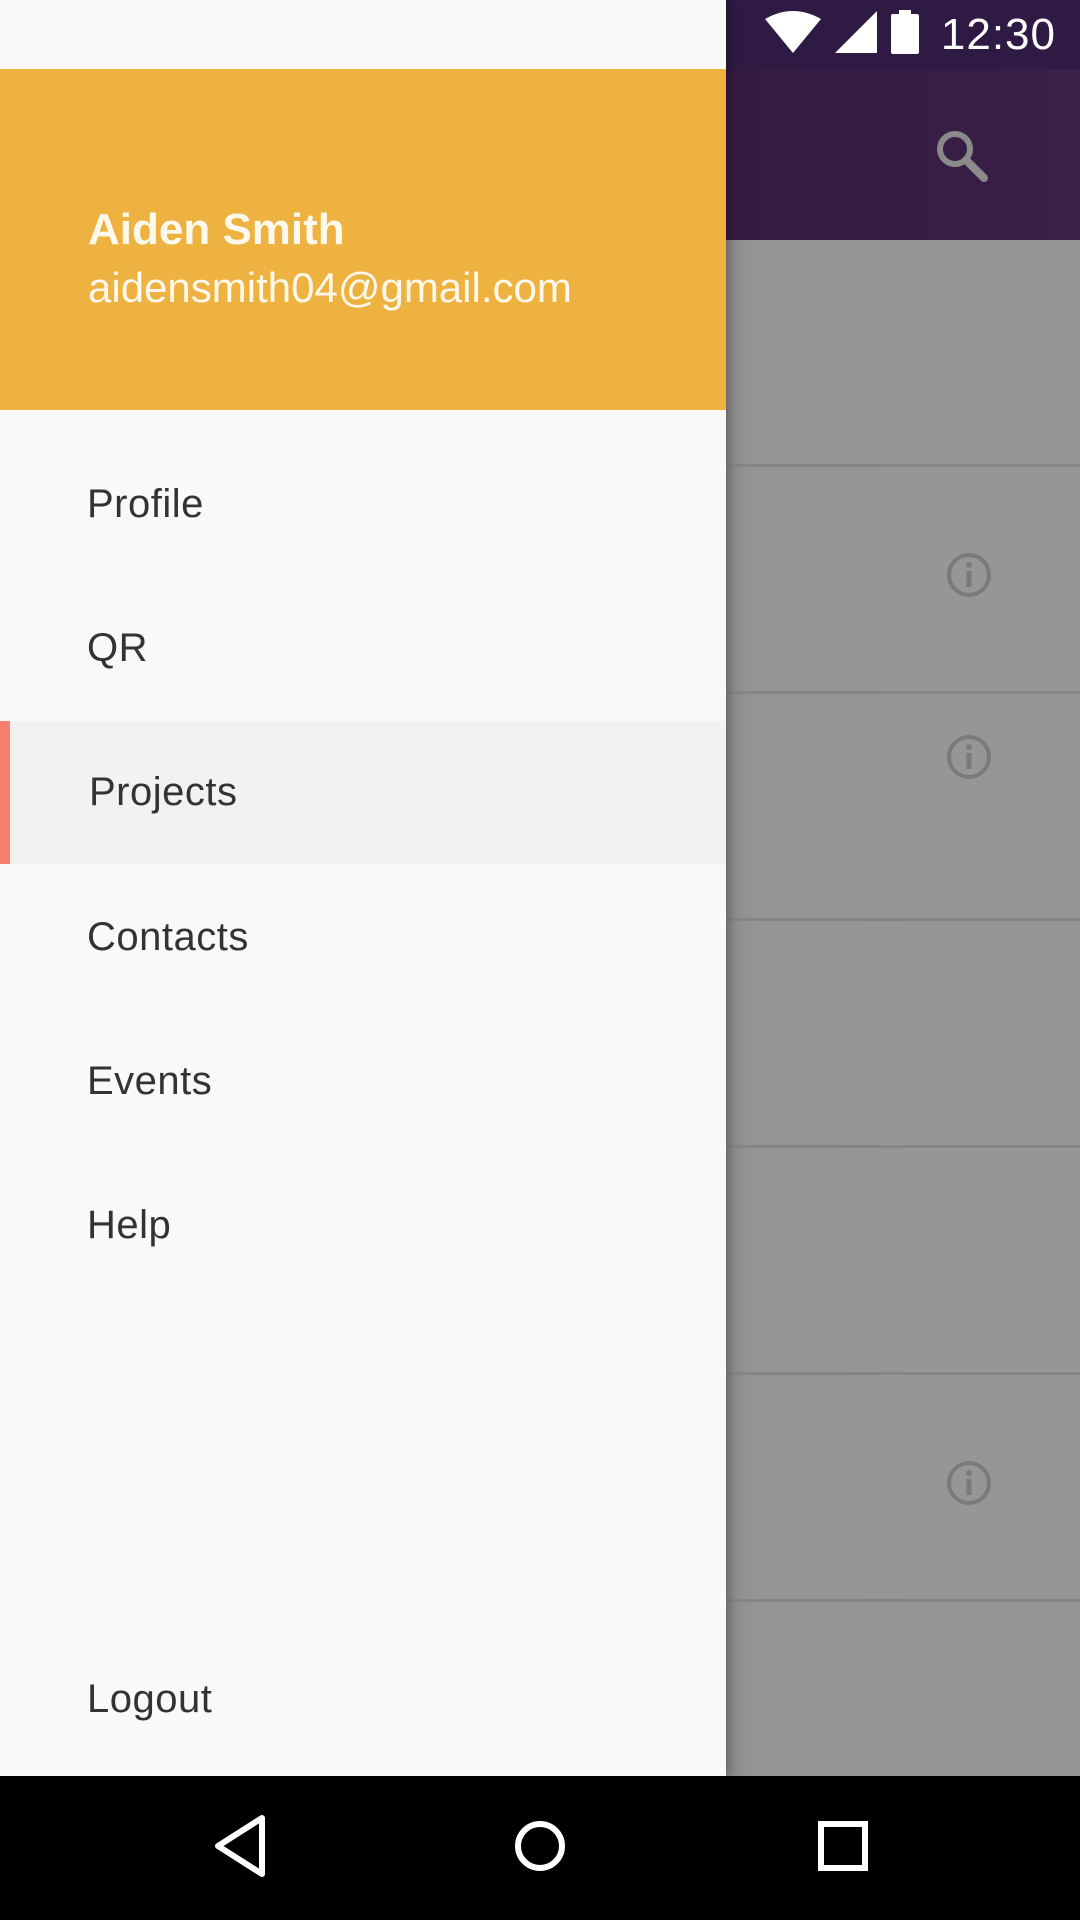 The image size is (1080, 1920). I want to click on drawer-item-help: Help, so click(363, 1225).